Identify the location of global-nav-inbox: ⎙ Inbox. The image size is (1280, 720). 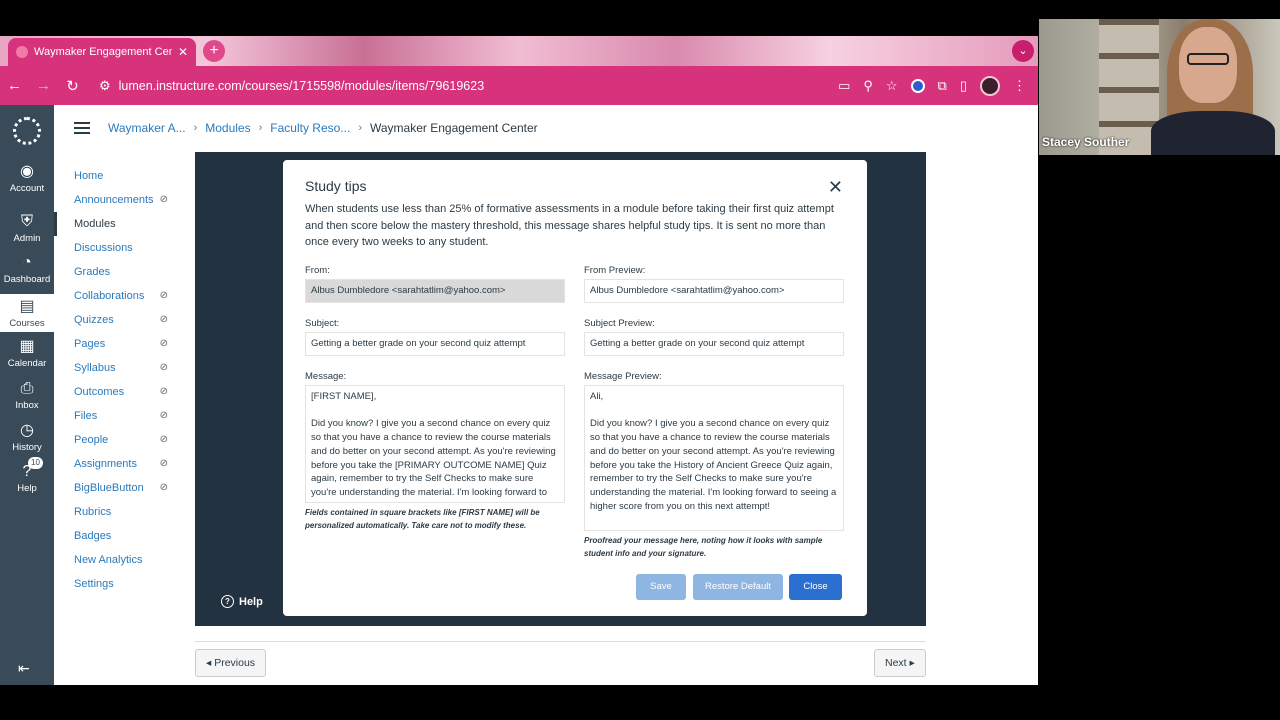
(27, 395).